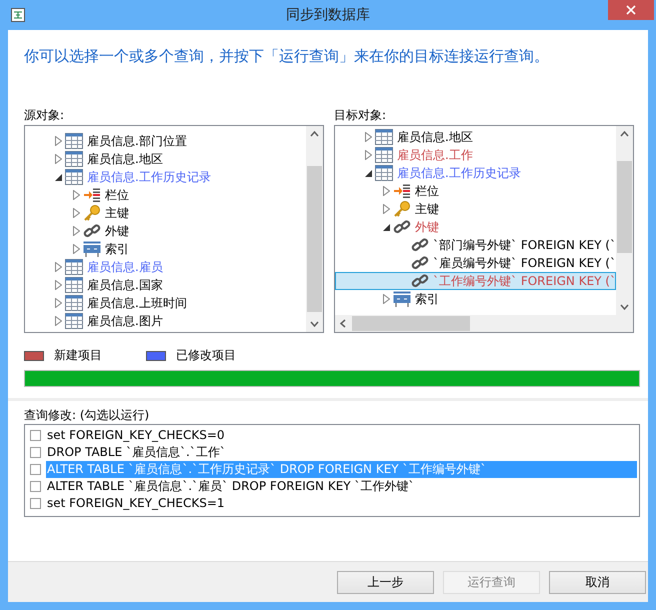  Describe the element at coordinates (206, 355) in the screenshot. I see `legend-label: 已修改项目` at that location.